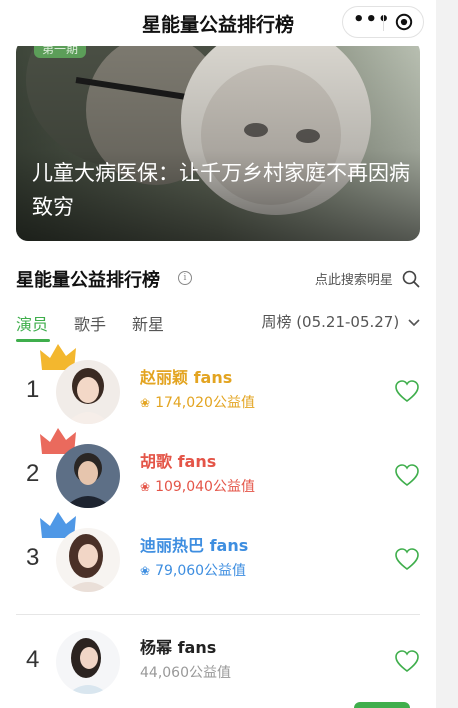 Image resolution: width=458 pixels, height=708 pixels. Describe the element at coordinates (330, 322) in the screenshot. I see `period-label: 周榜 (05.21-05.27)` at that location.